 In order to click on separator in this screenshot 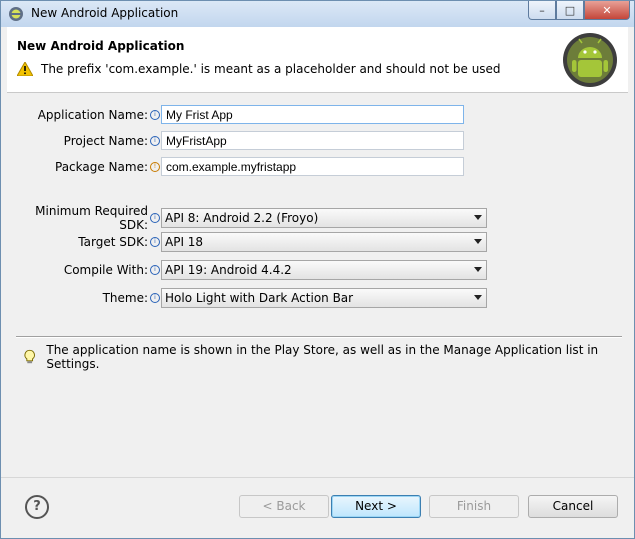, I will do `click(319, 337)`.